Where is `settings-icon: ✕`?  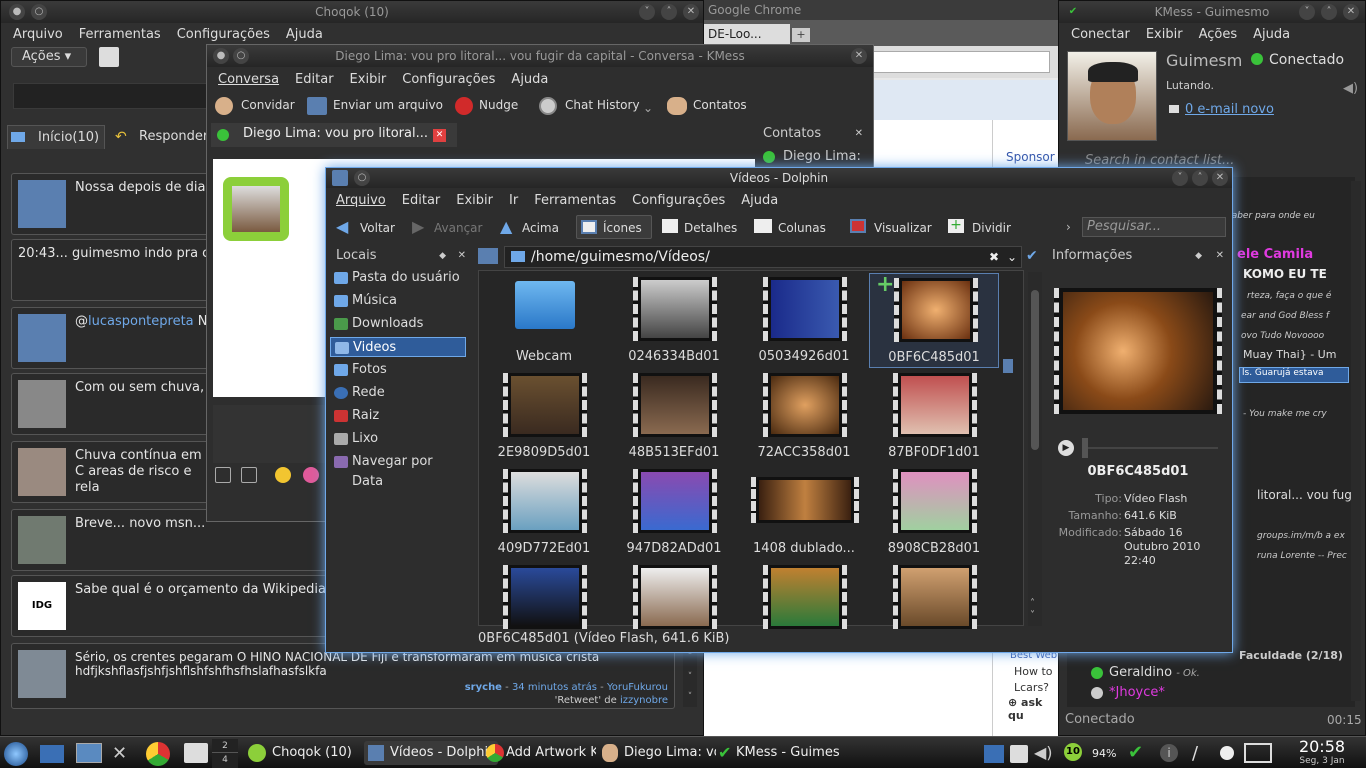 settings-icon: ✕ is located at coordinates (124, 754).